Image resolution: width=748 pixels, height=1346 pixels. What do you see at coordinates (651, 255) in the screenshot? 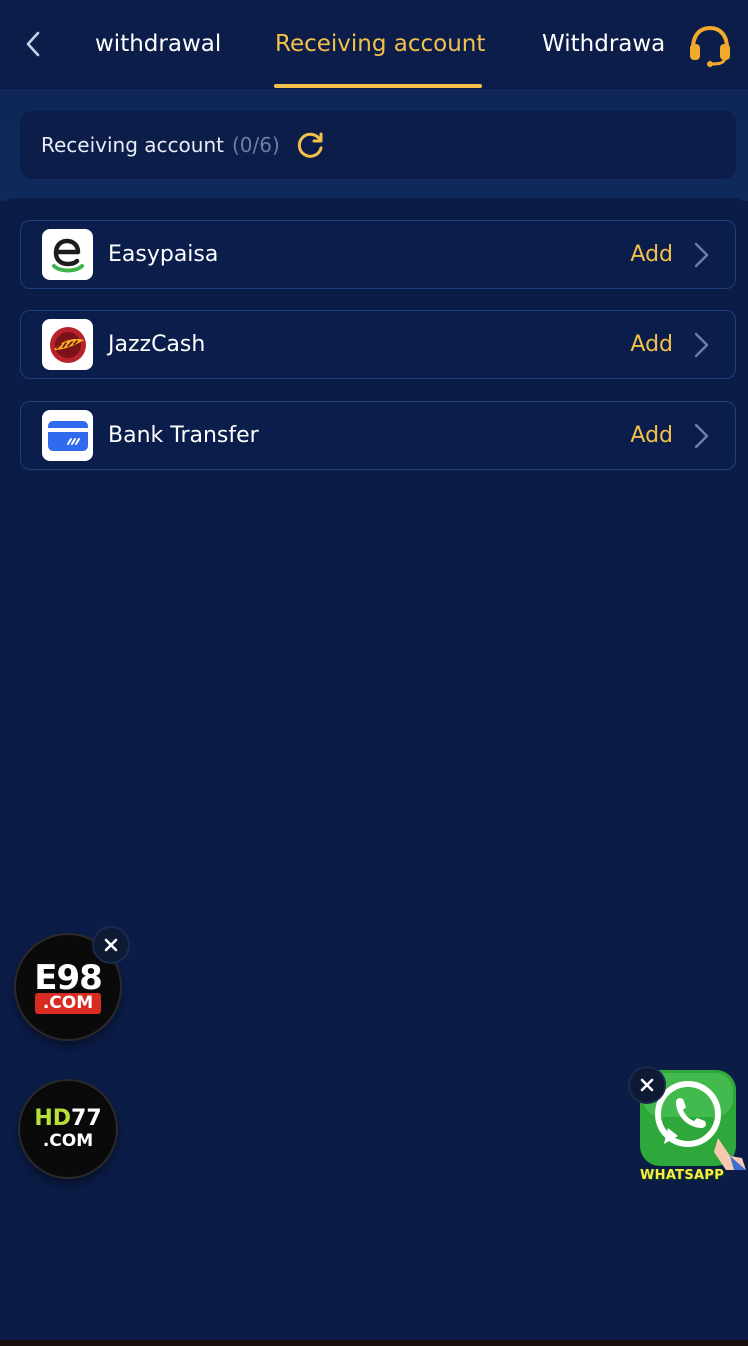
I see `add-easypaisa-button: Add` at bounding box center [651, 255].